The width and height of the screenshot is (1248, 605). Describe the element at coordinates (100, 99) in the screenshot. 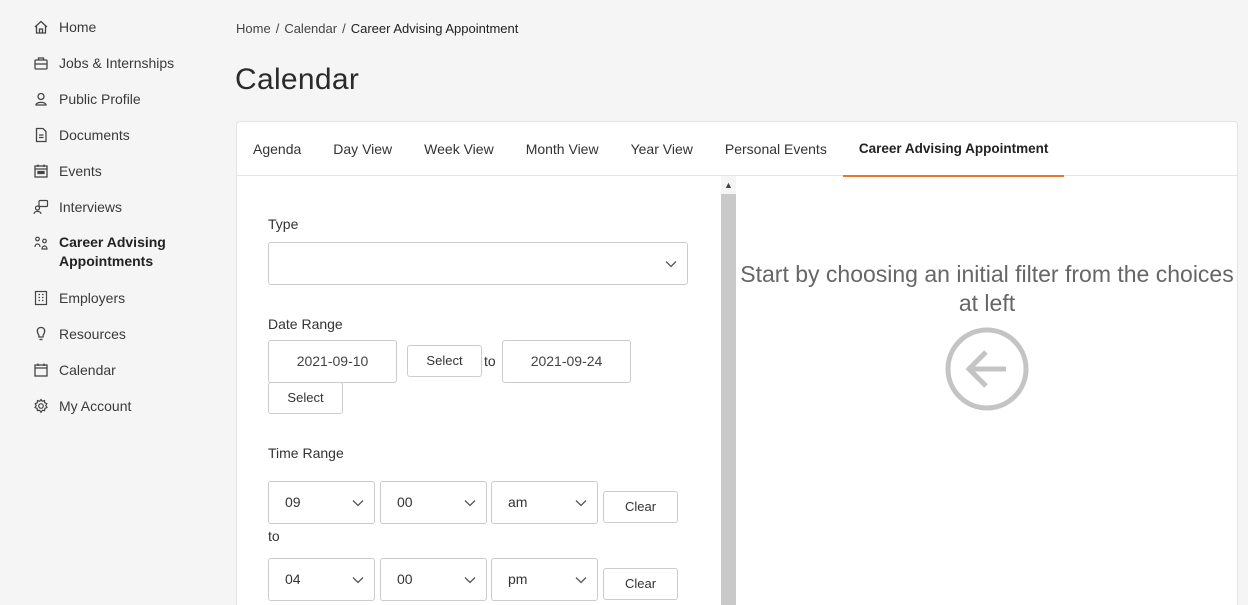

I see `sidebar-item-label: Public Profile` at that location.